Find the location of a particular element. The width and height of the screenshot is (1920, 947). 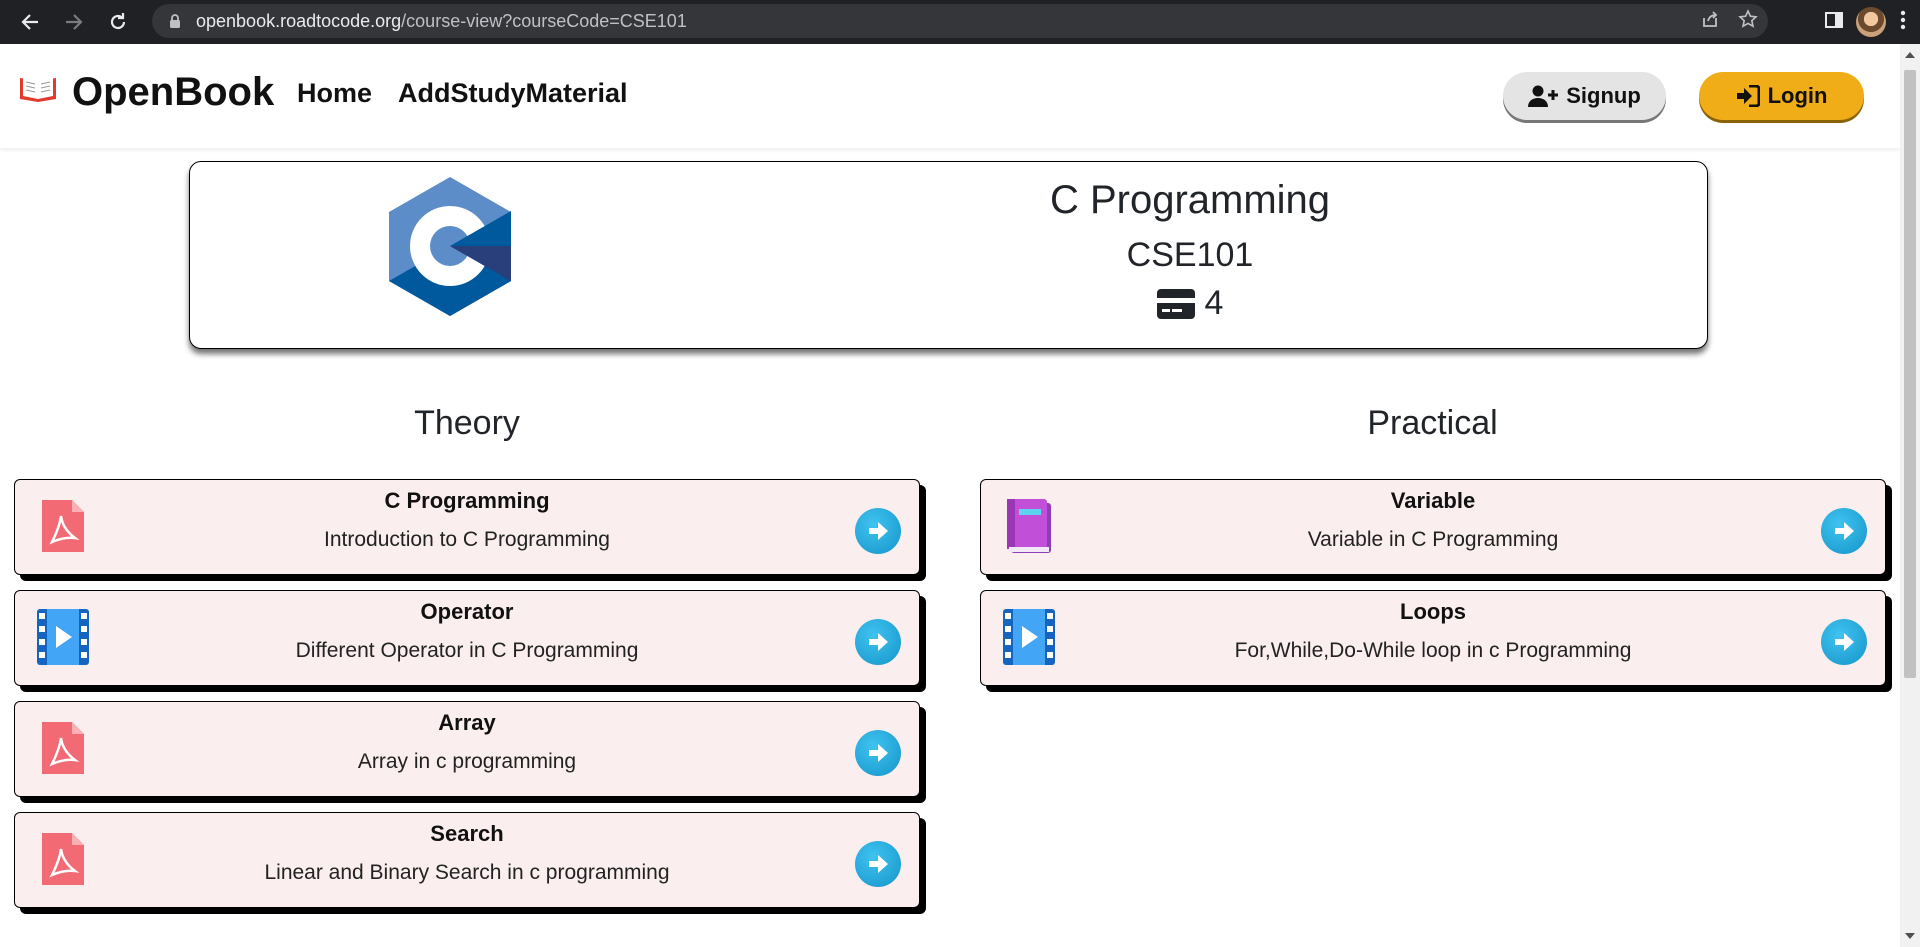

course-code: CSE101 is located at coordinates (1190, 255).